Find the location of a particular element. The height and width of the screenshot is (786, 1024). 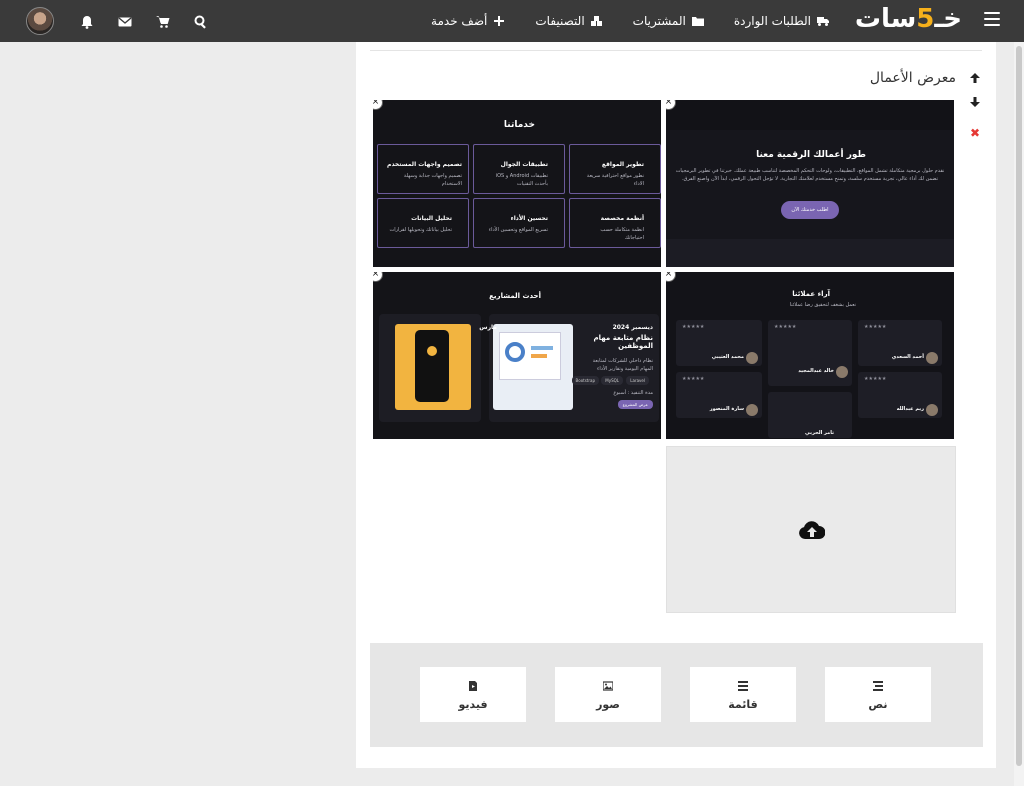

bell-icon is located at coordinates (87, 21).